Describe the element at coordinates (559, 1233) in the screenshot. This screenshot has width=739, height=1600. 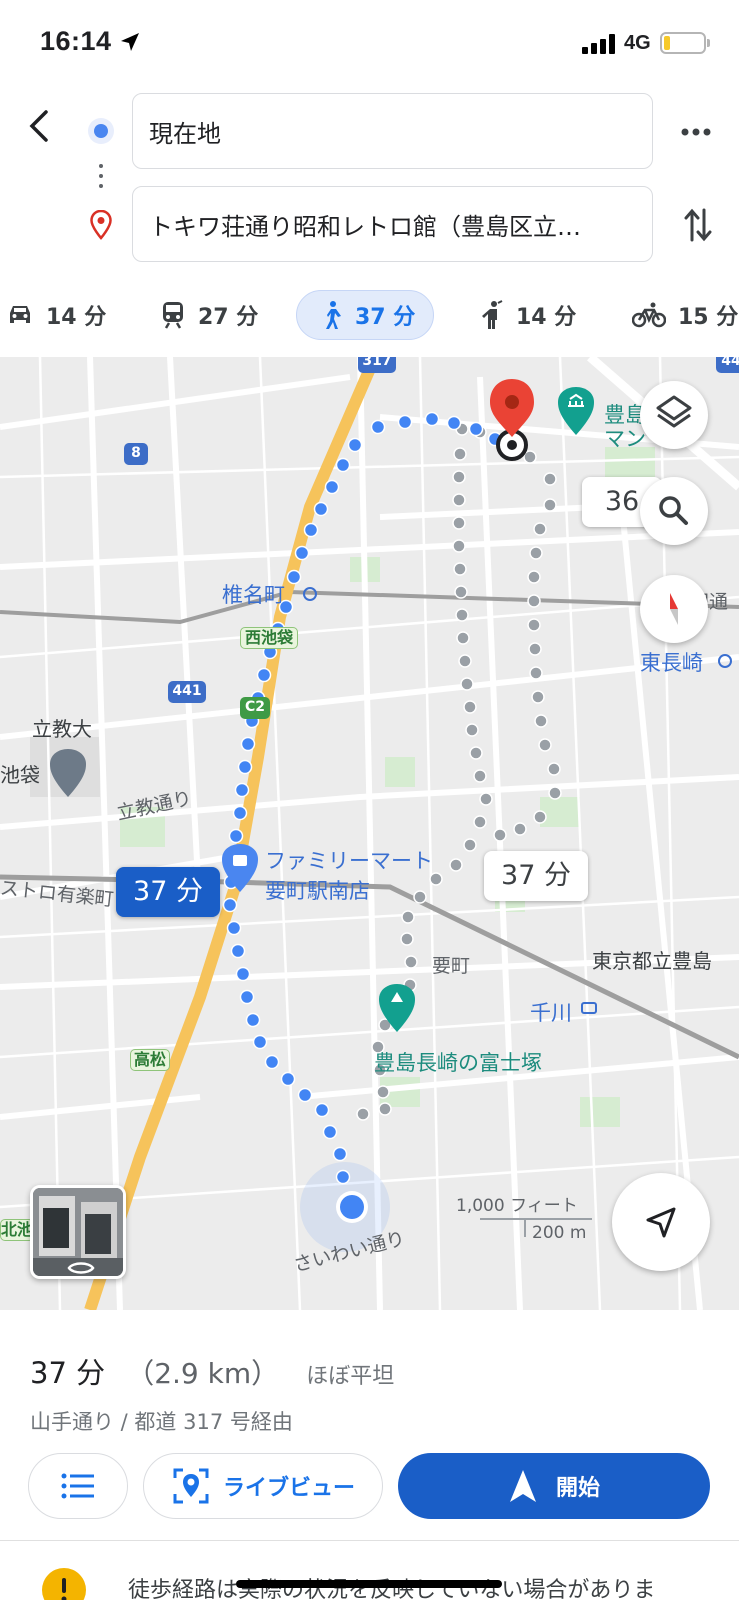
I see `scale-meters: 200 m` at that location.